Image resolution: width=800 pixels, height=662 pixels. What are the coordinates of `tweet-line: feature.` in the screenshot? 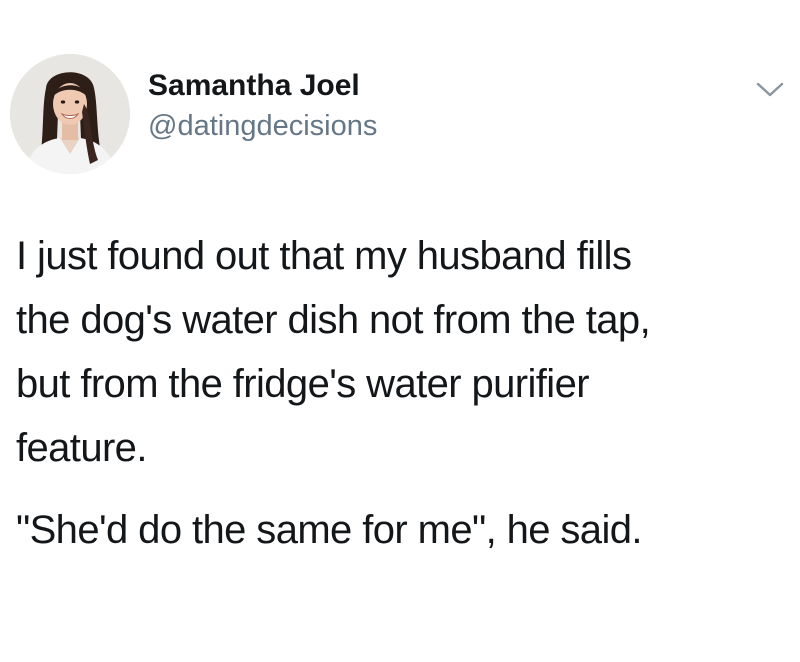 It's located at (81, 448).